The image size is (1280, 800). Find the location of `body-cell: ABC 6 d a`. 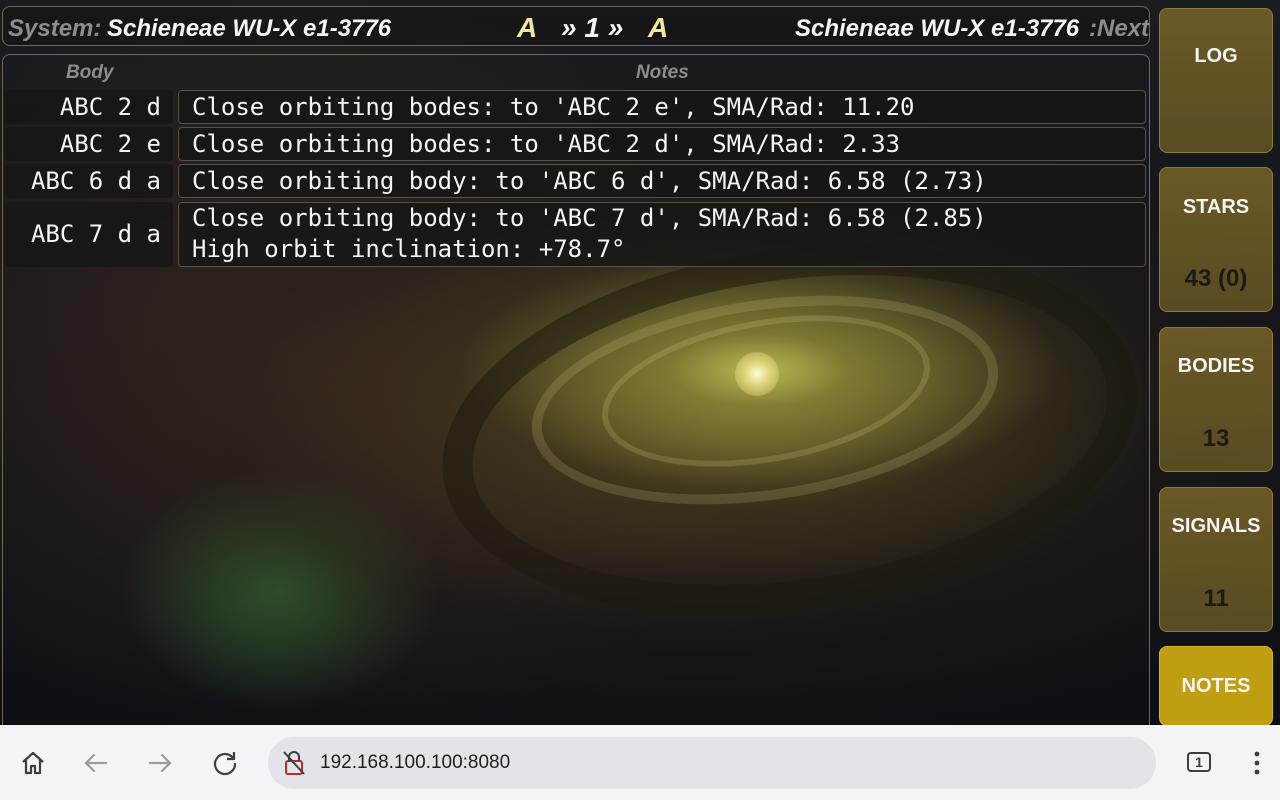

body-cell: ABC 6 d a is located at coordinates (89, 181).